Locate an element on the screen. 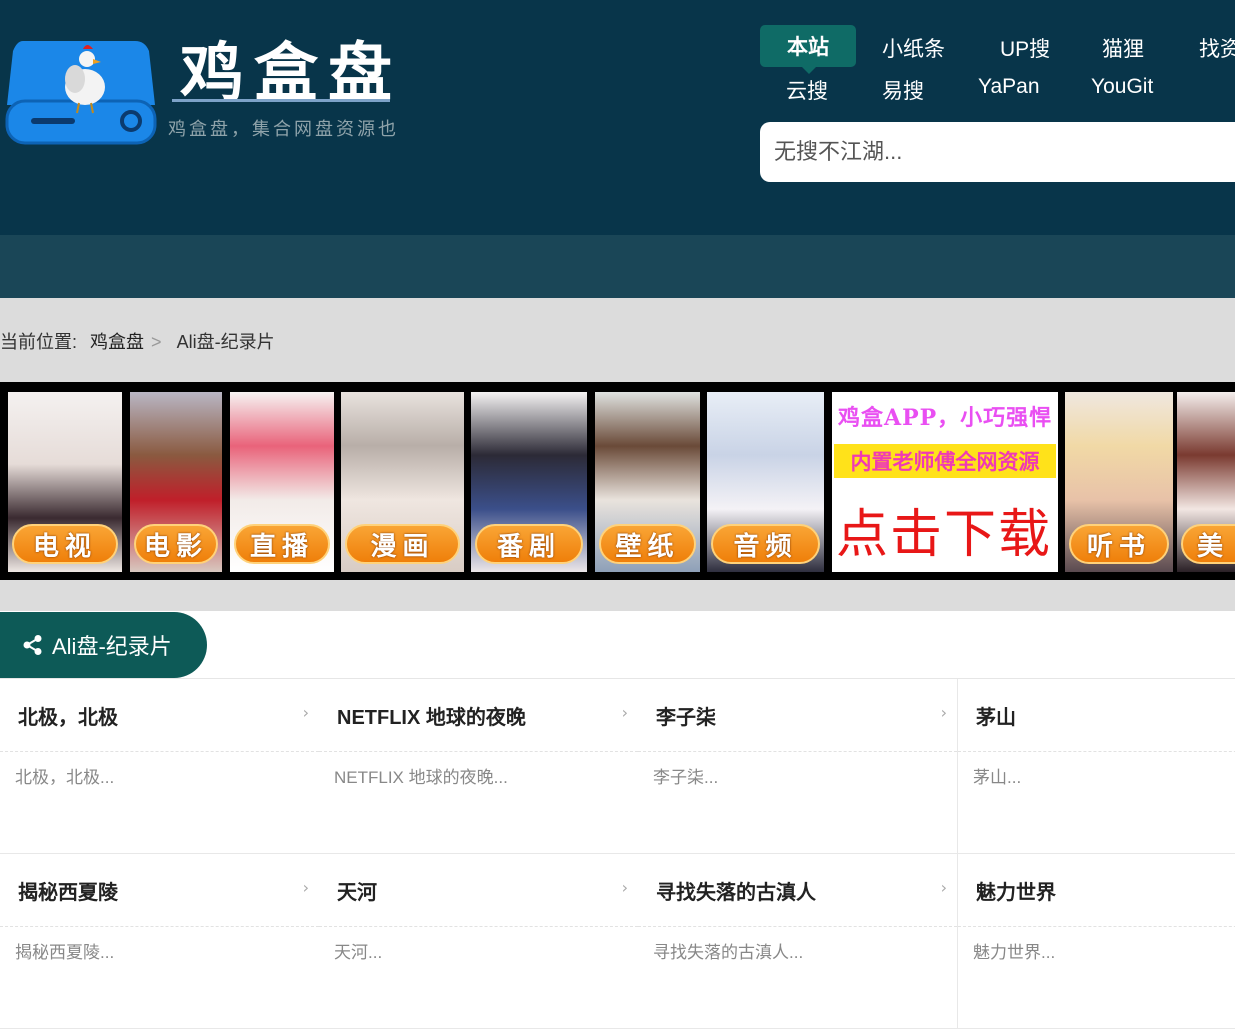 The height and width of the screenshot is (1029, 1235). tile-label: 直播 is located at coordinates (282, 544).